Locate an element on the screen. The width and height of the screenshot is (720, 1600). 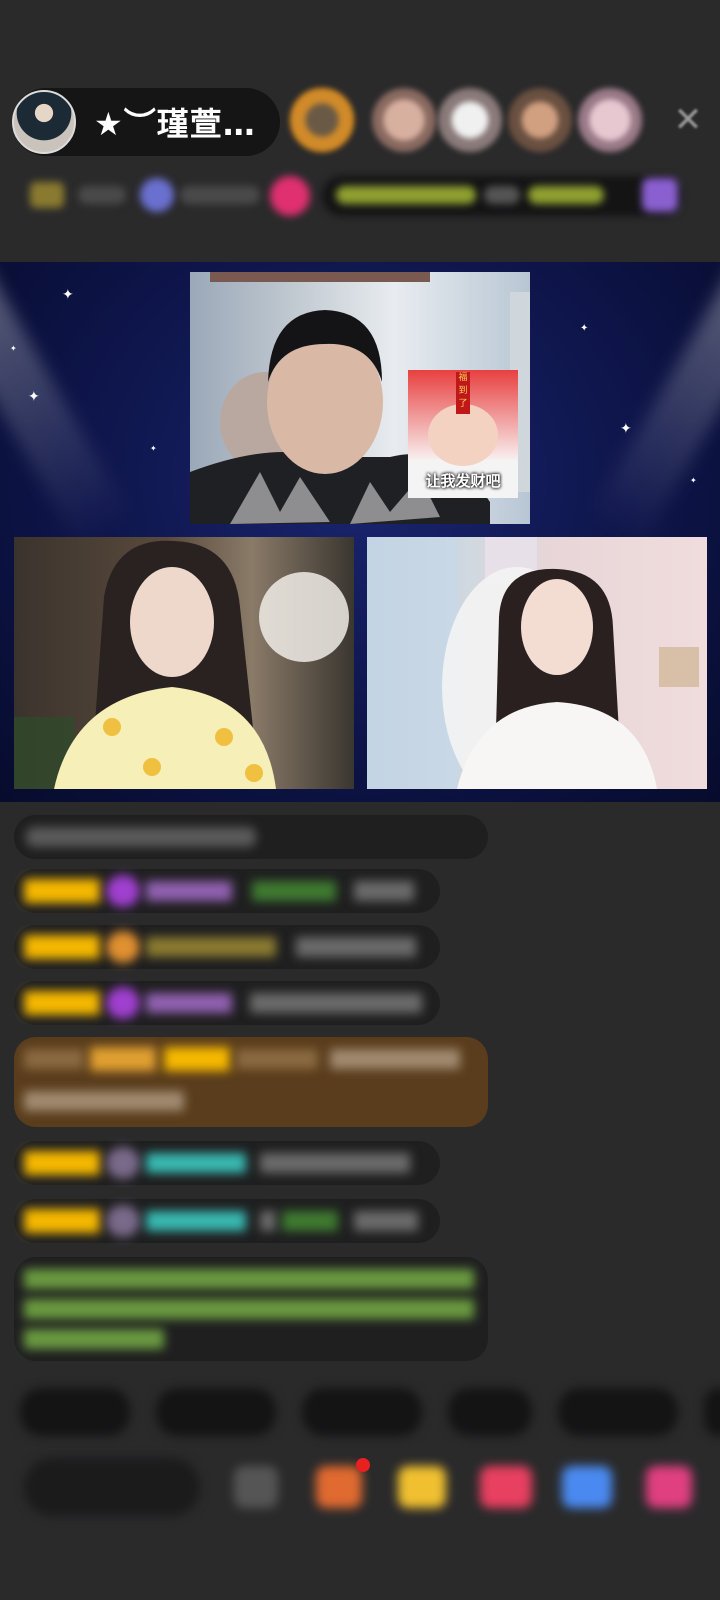
quick-reply-bar is located at coordinates (360, 1412).